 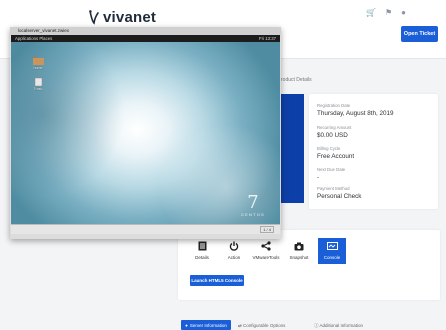 What do you see at coordinates (419, 34) in the screenshot?
I see `open-ticket-button: Open Ticket` at bounding box center [419, 34].